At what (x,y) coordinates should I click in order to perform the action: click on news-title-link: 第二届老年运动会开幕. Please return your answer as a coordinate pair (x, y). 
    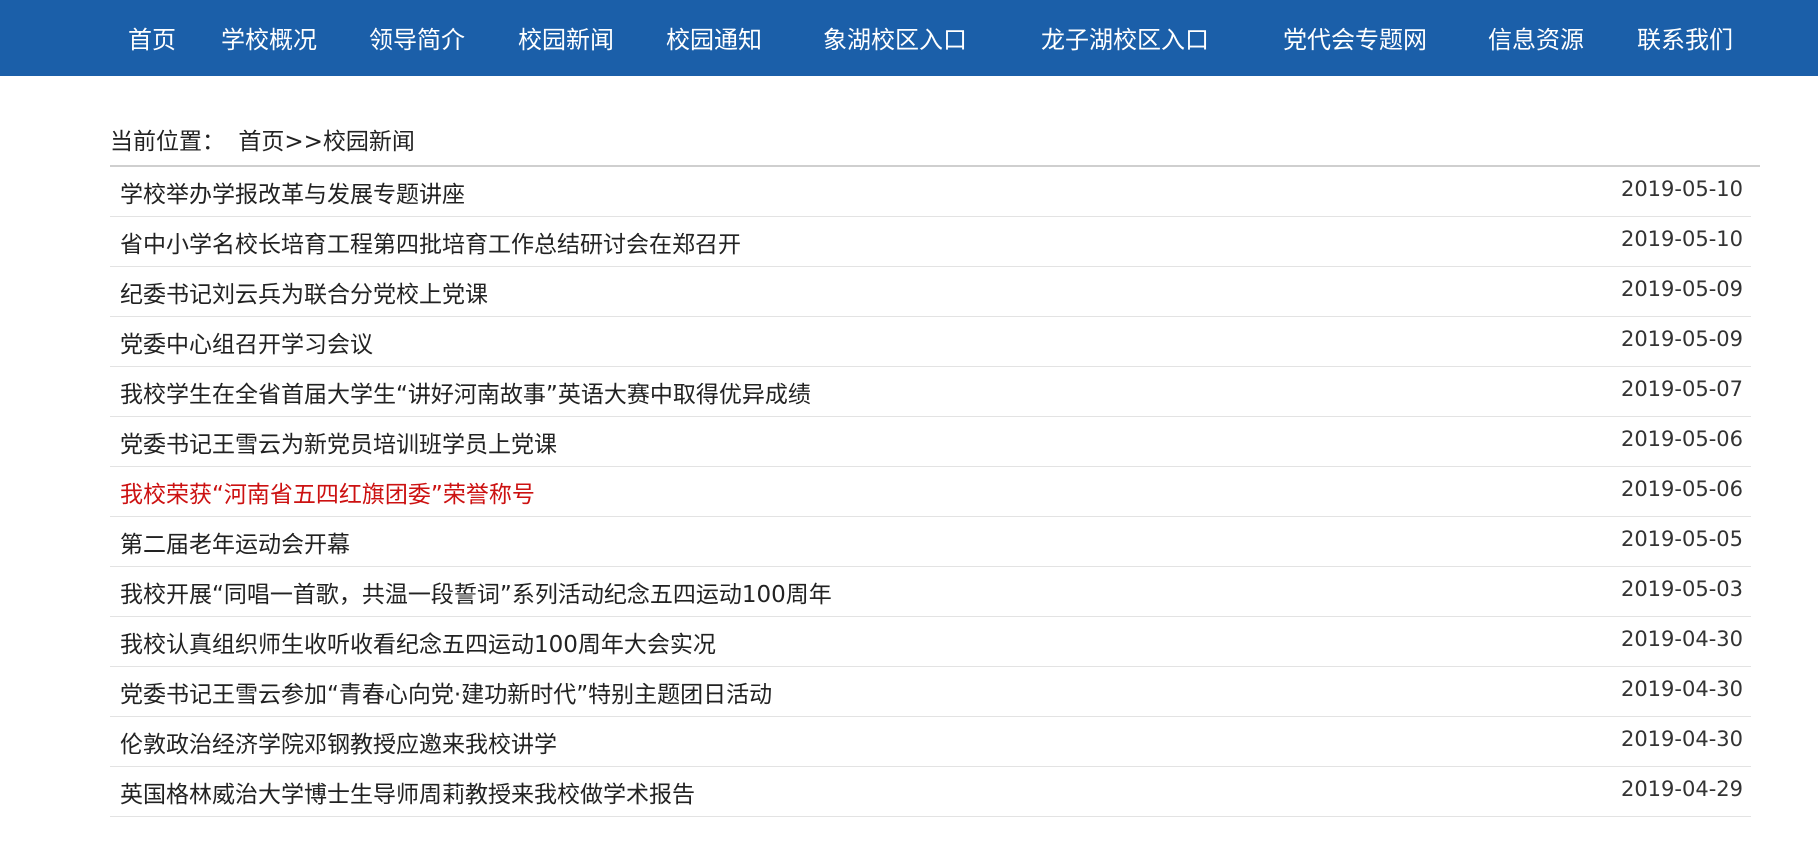
    Looking at the image, I should click on (235, 542).